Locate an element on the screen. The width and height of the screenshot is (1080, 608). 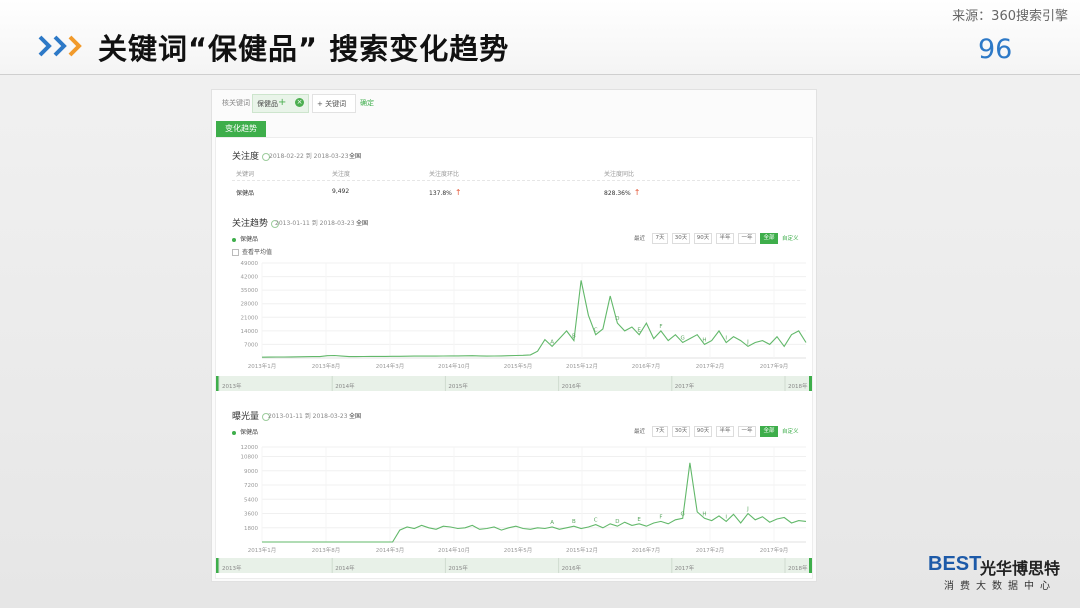
exposure-legend: 保健品 is located at coordinates (245, 431).